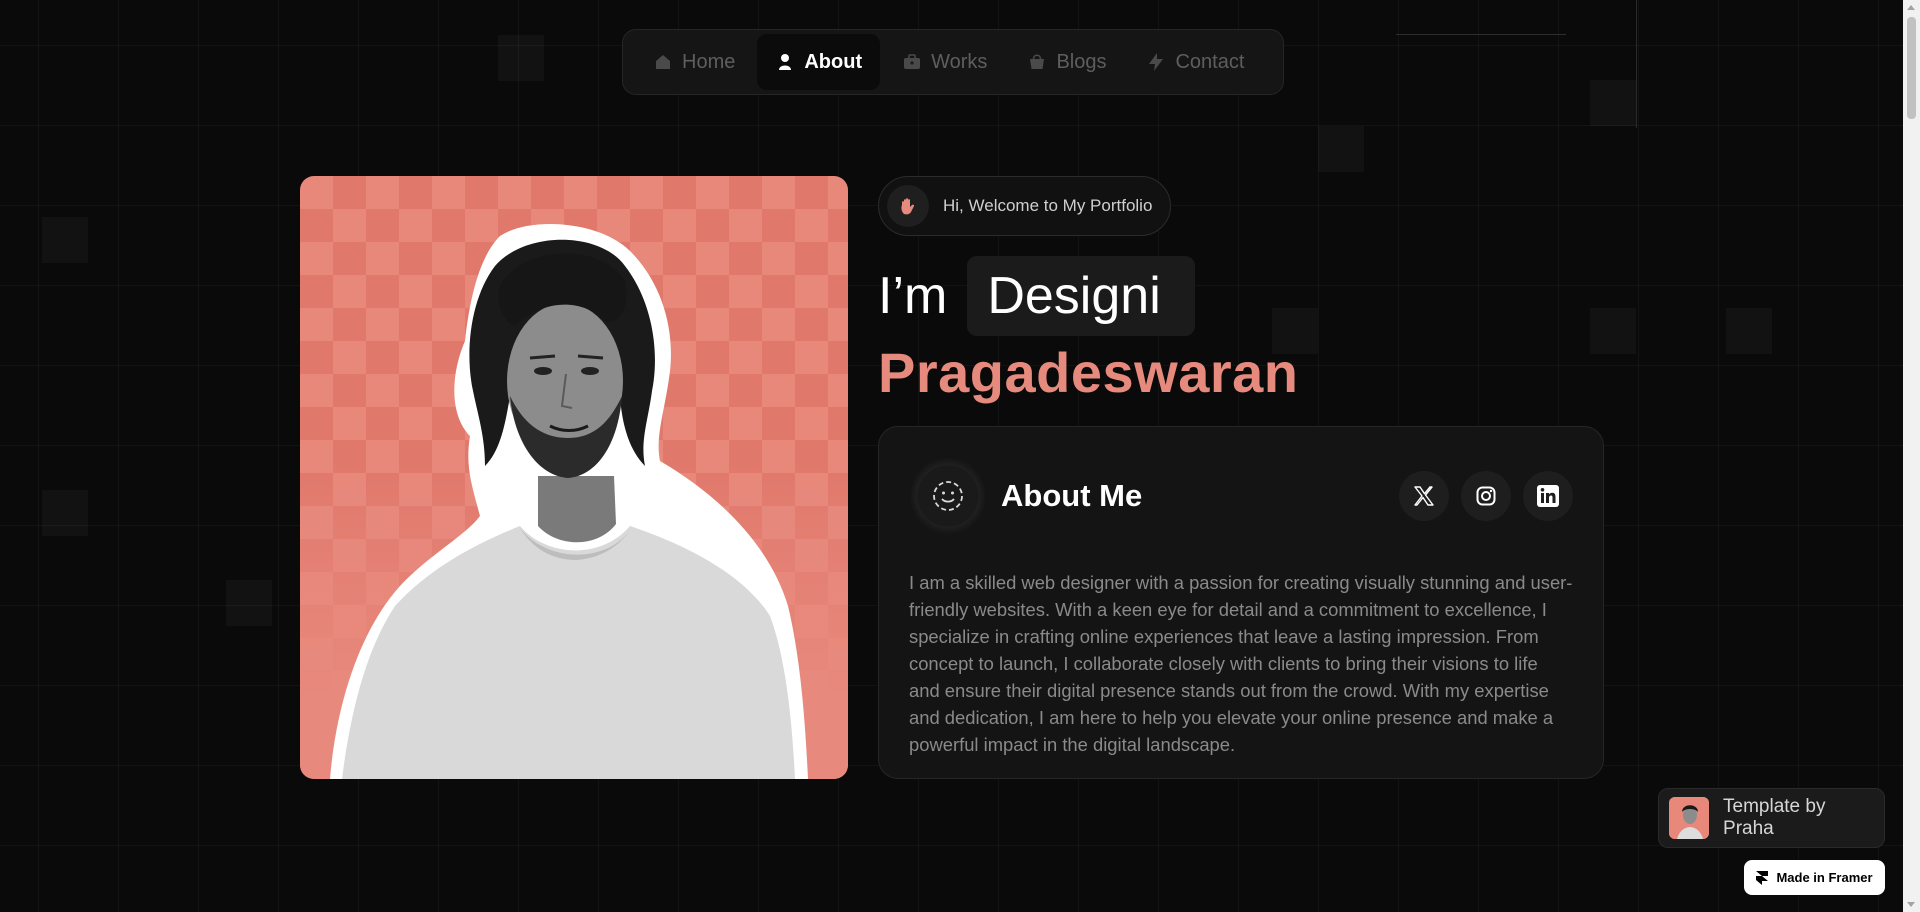  I want to click on main-nav: Home About Works Blogs Contact, so click(953, 62).